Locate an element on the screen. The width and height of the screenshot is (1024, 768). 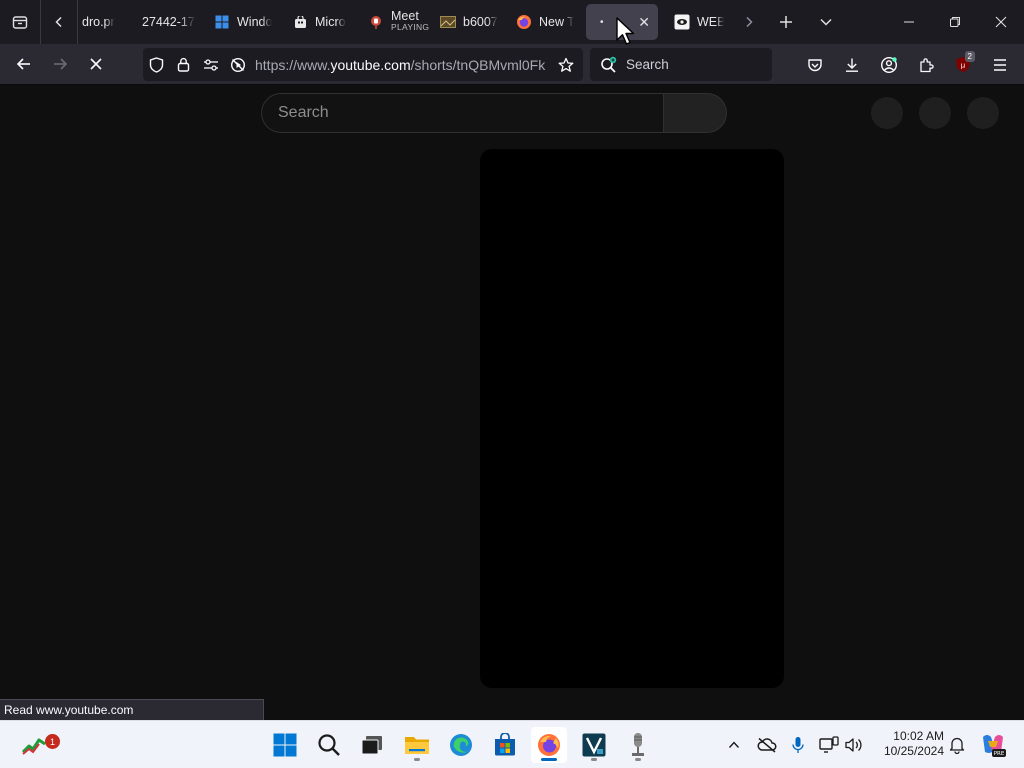
toolbar-right: µ 2 is located at coordinates (907, 64).